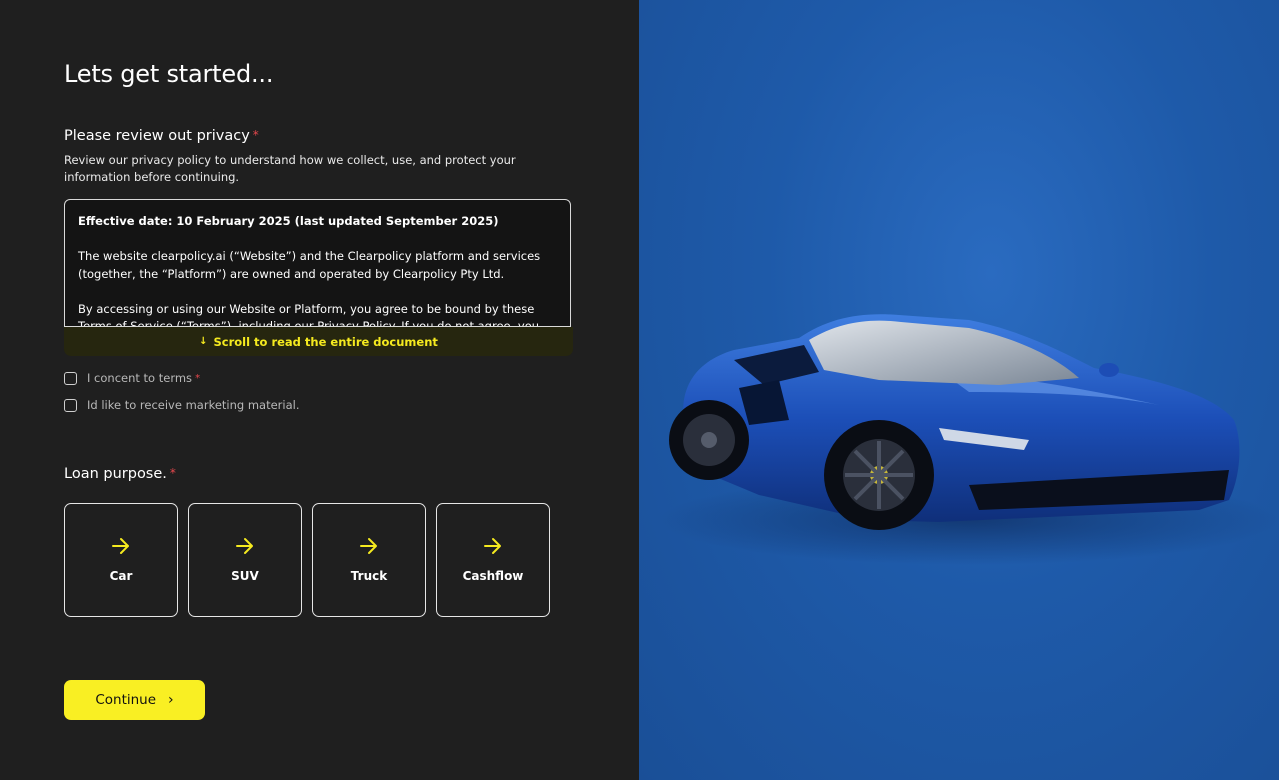  What do you see at coordinates (121, 560) in the screenshot?
I see `loan-option-car: Car` at bounding box center [121, 560].